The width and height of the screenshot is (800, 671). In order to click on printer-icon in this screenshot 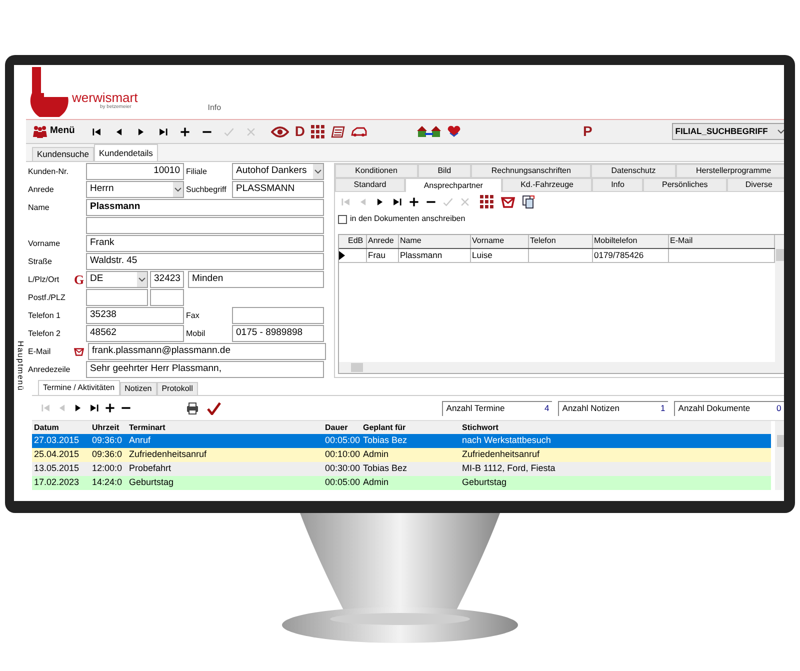, I will do `click(192, 408)`.